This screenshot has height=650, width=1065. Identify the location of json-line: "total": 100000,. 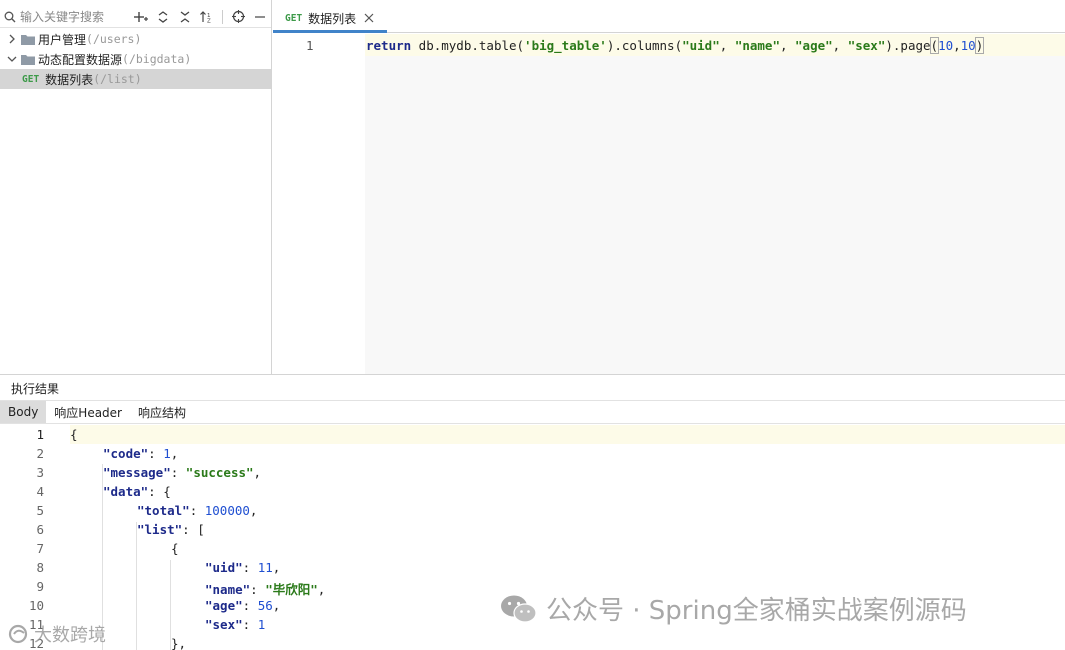
(197, 510).